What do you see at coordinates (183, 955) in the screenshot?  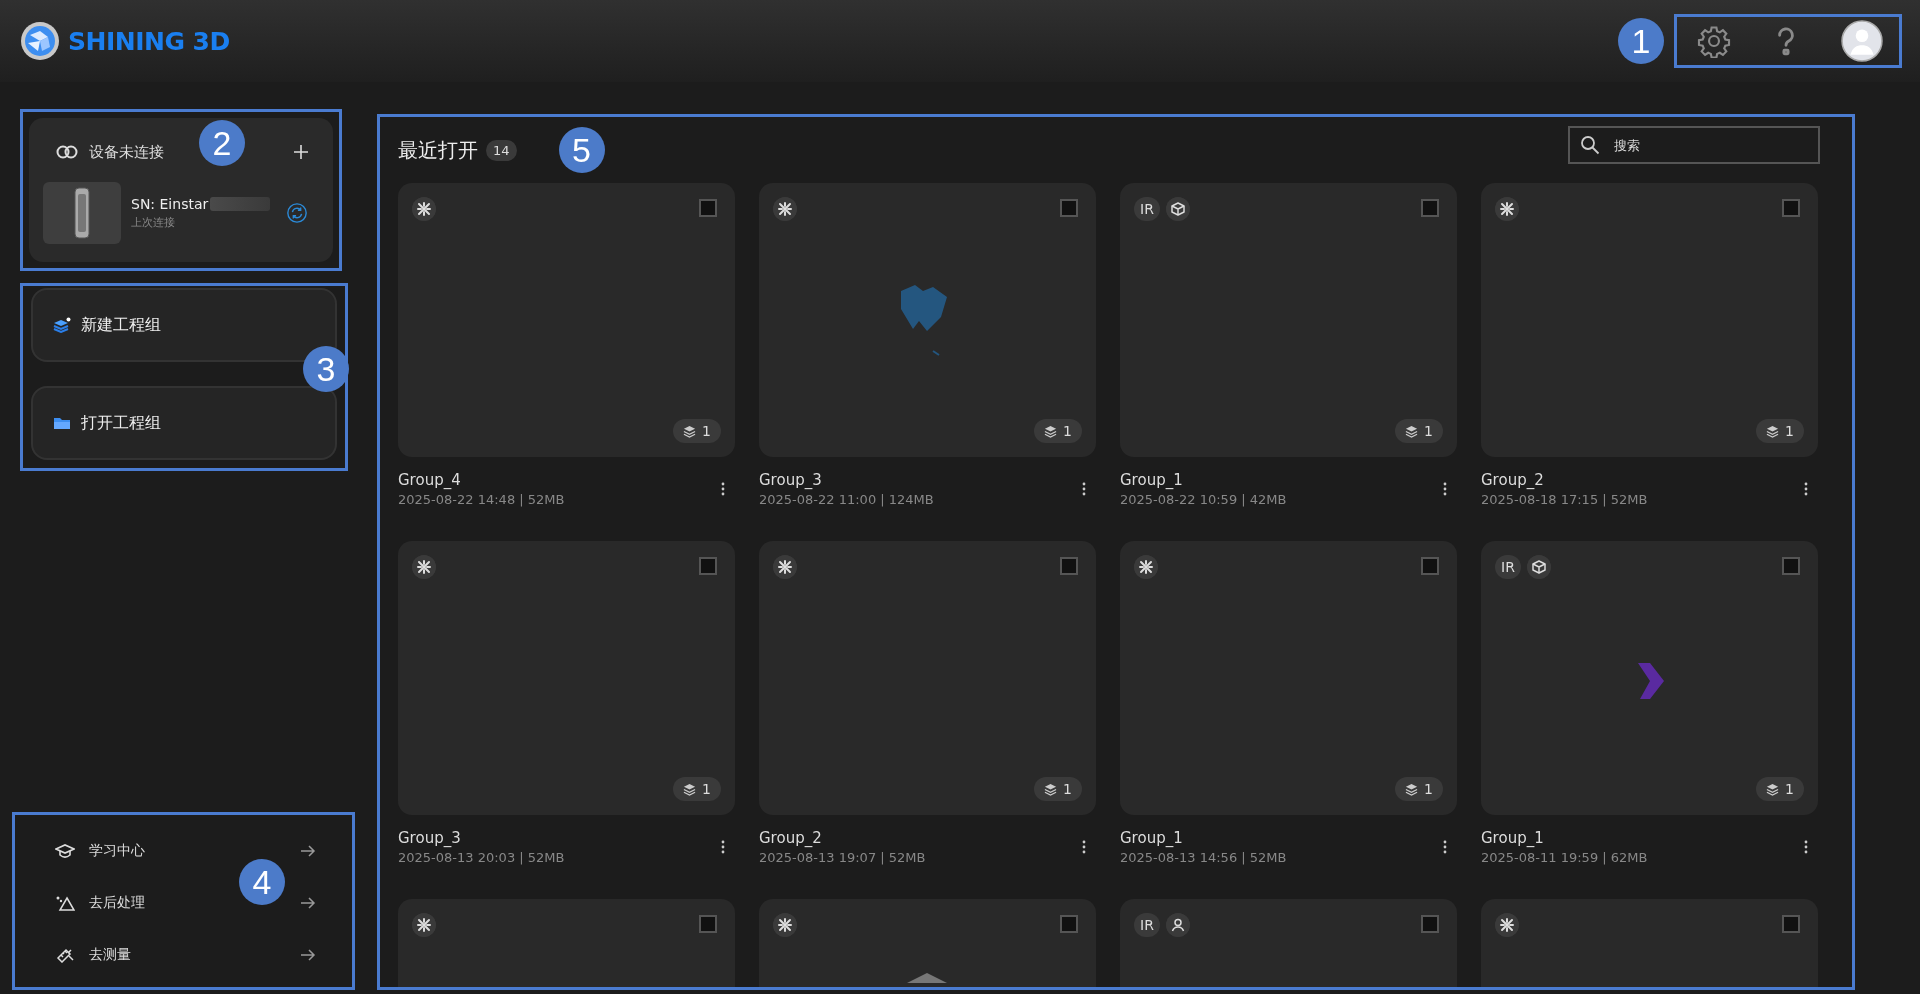 I see `navigation-link: 去测量` at bounding box center [183, 955].